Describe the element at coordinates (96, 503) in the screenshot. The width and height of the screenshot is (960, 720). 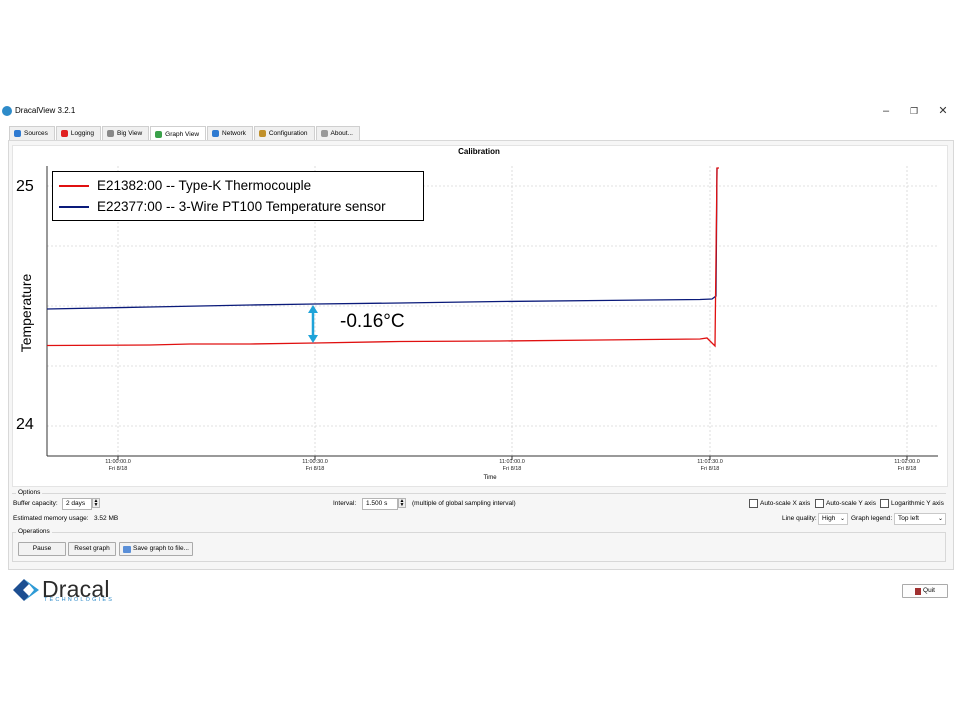
I see `buffer-capacity-stepper: ▲ ▼` at that location.